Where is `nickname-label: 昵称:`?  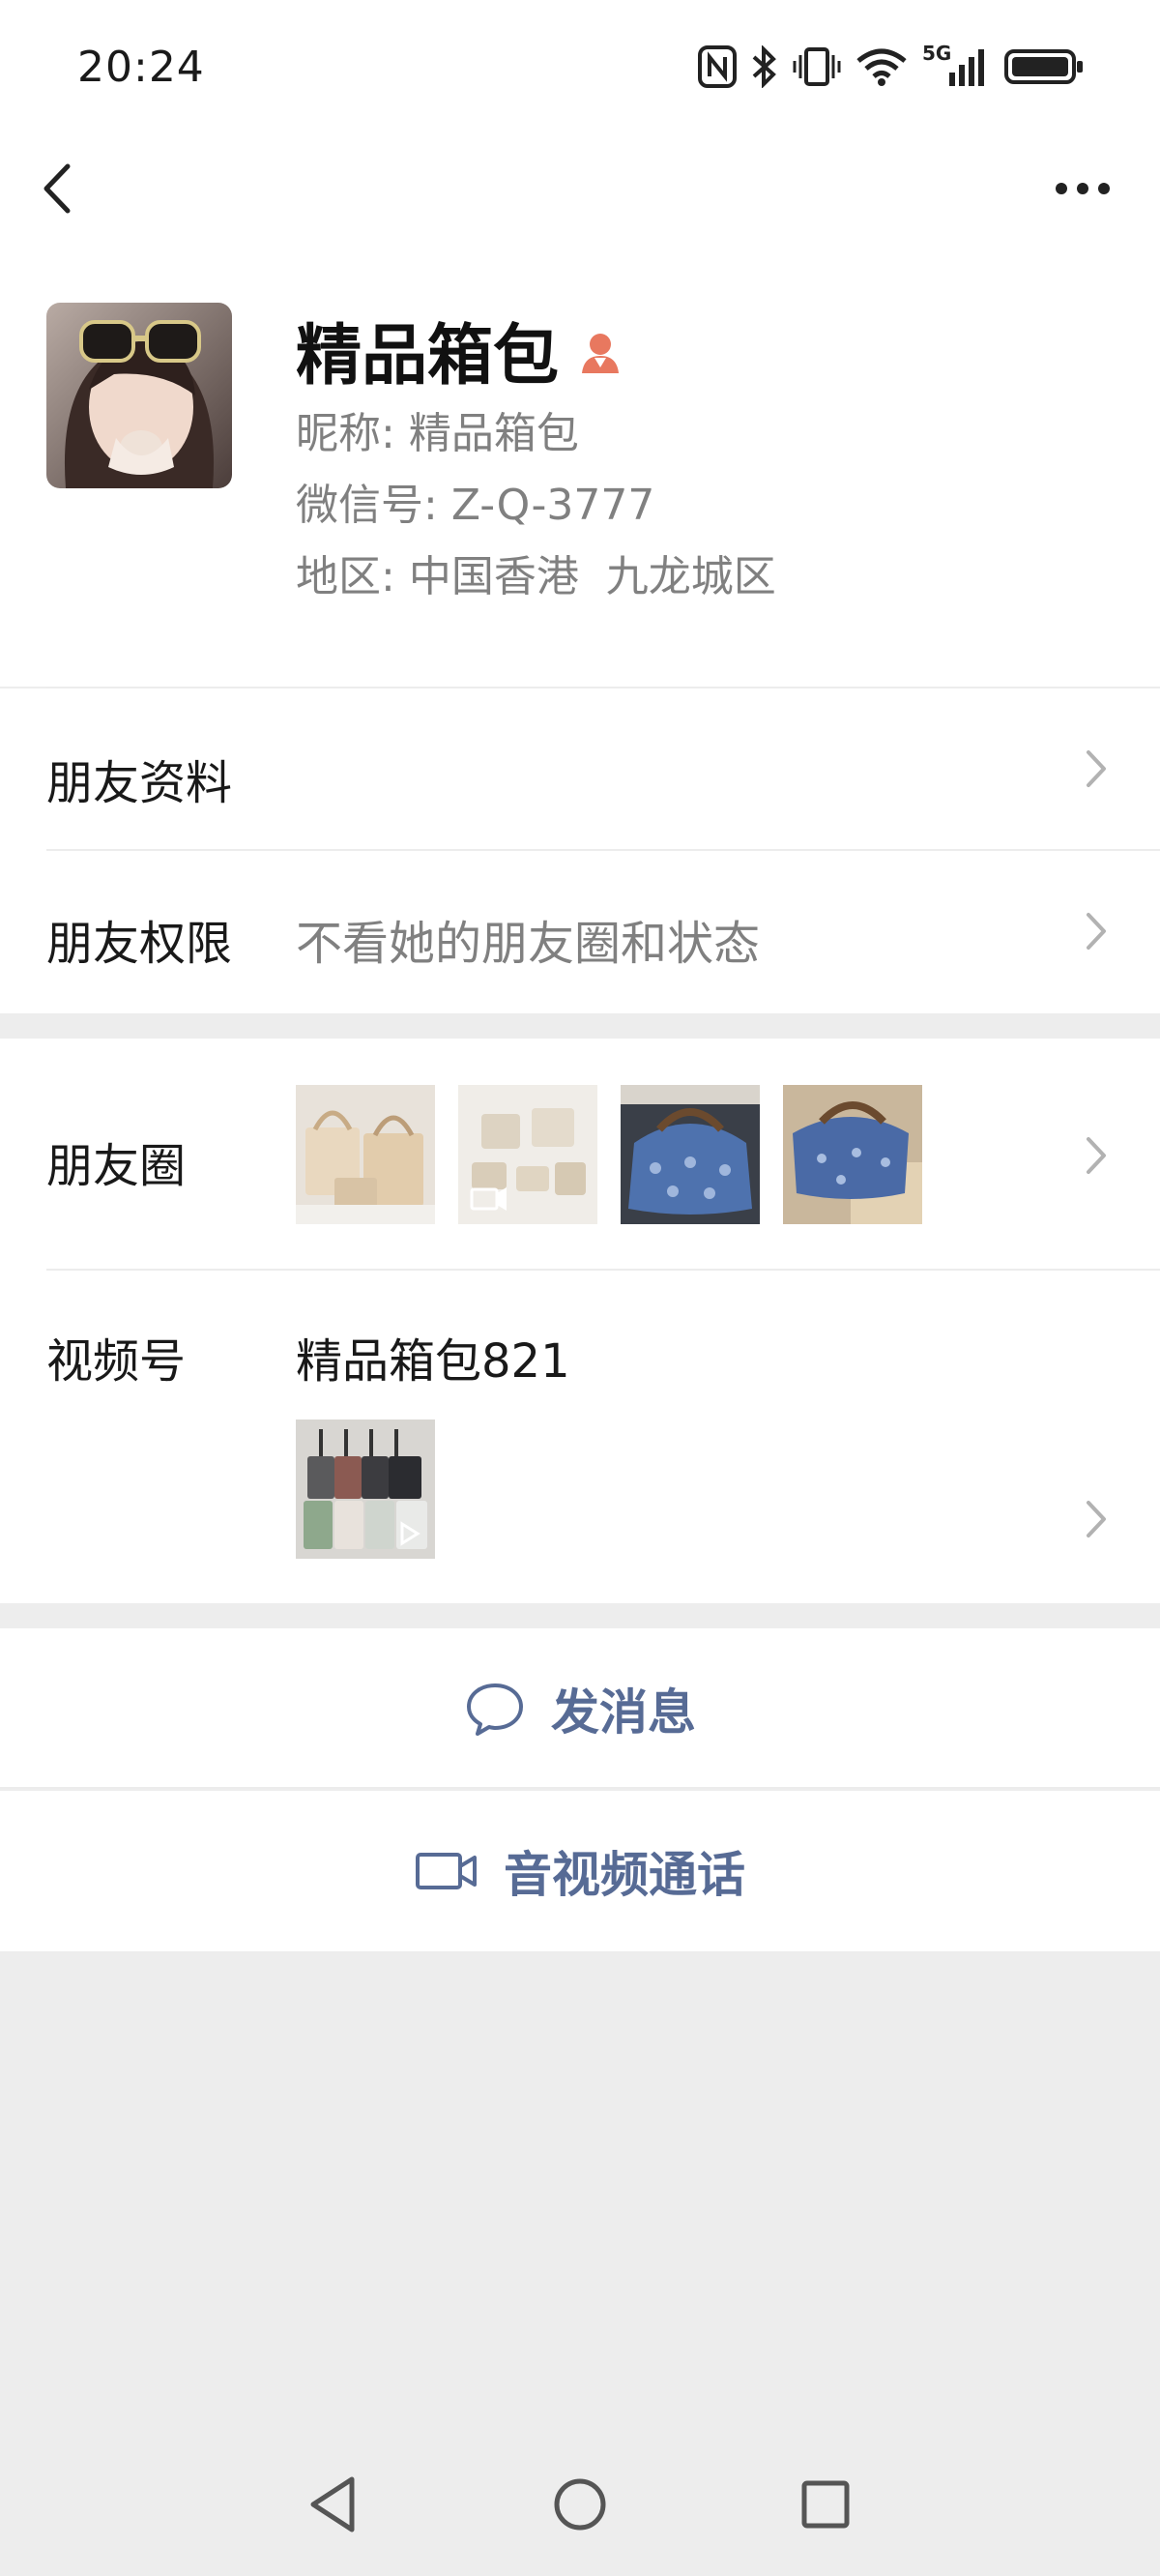 nickname-label: 昵称: is located at coordinates (346, 433).